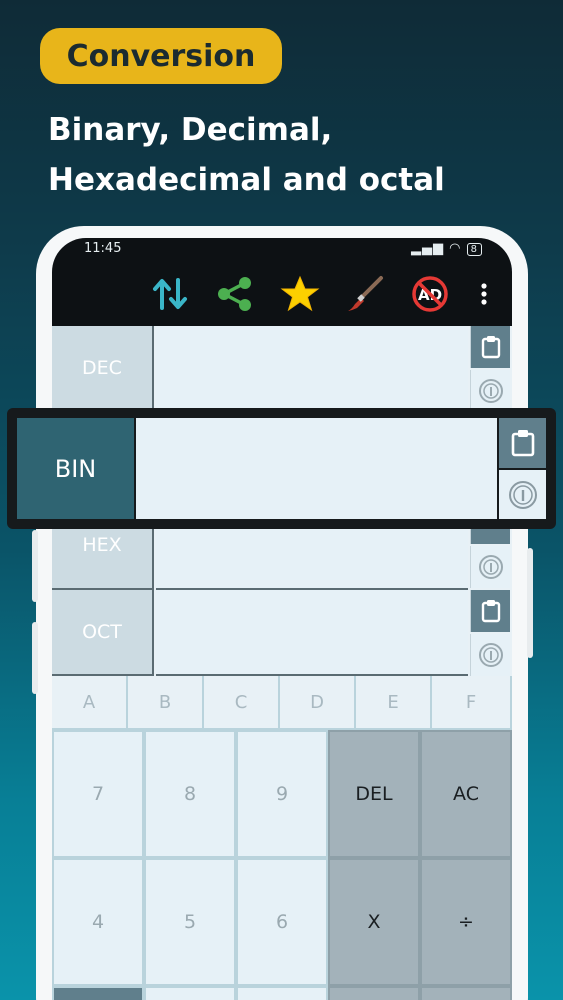 This screenshot has height=1000, width=563. What do you see at coordinates (365, 294) in the screenshot?
I see `brush-icon` at bounding box center [365, 294].